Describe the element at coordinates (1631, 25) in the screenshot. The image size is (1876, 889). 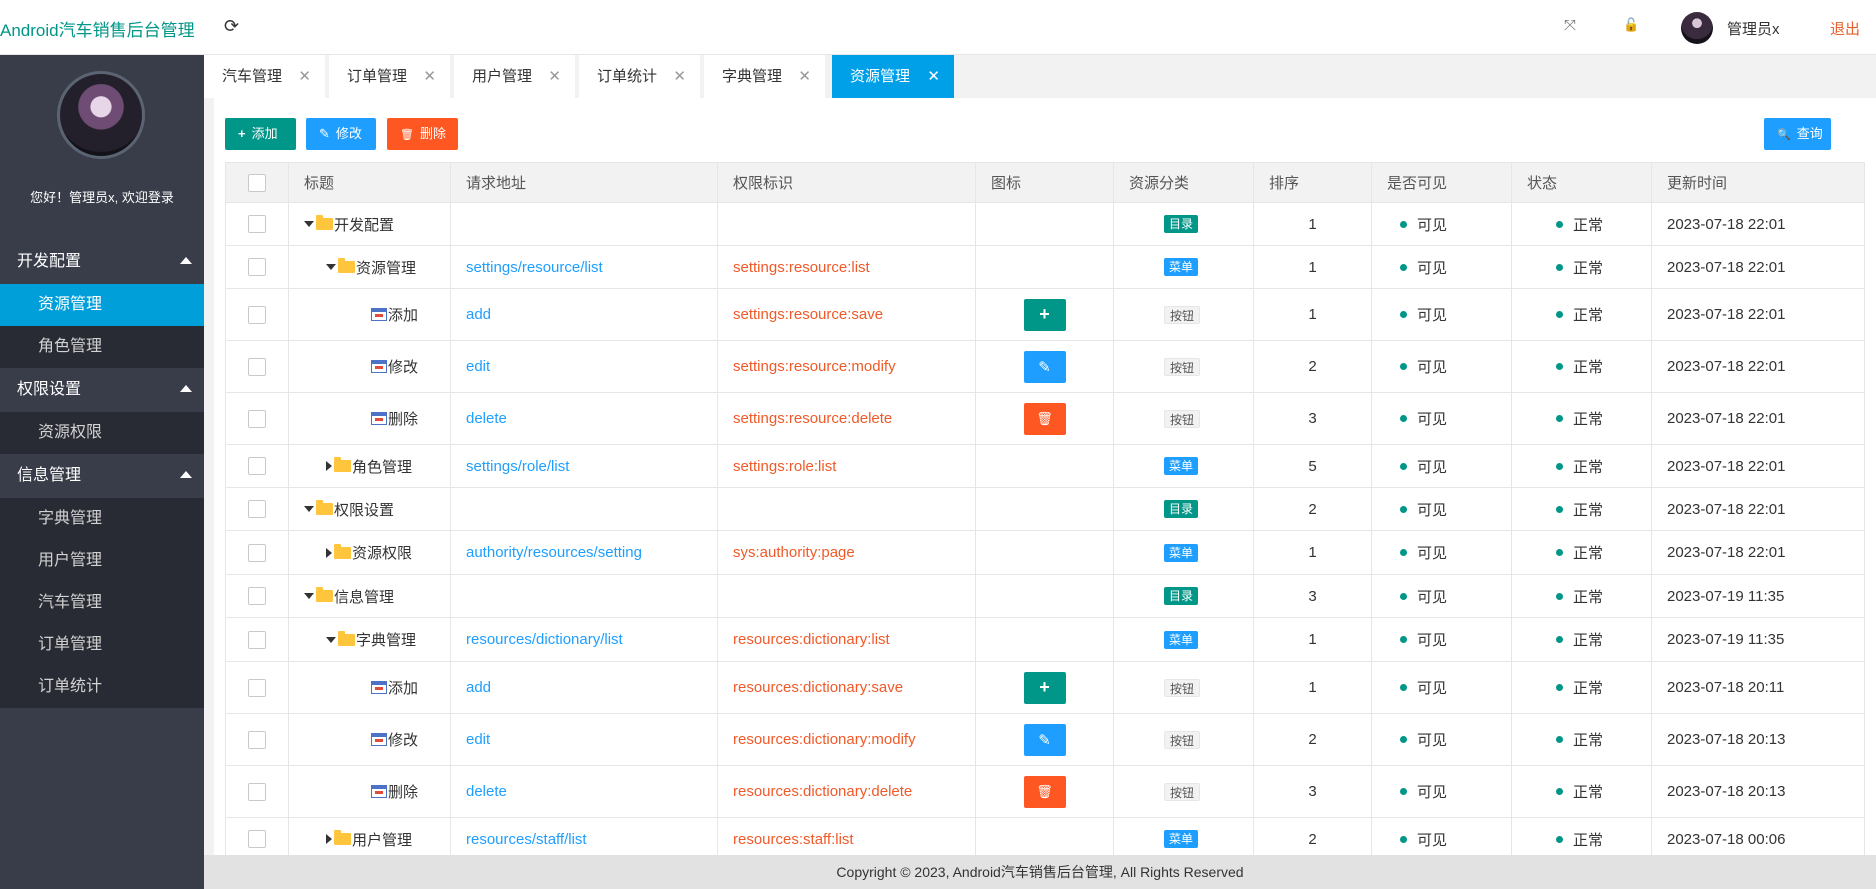
I see `lock-icon: 🔓` at that location.